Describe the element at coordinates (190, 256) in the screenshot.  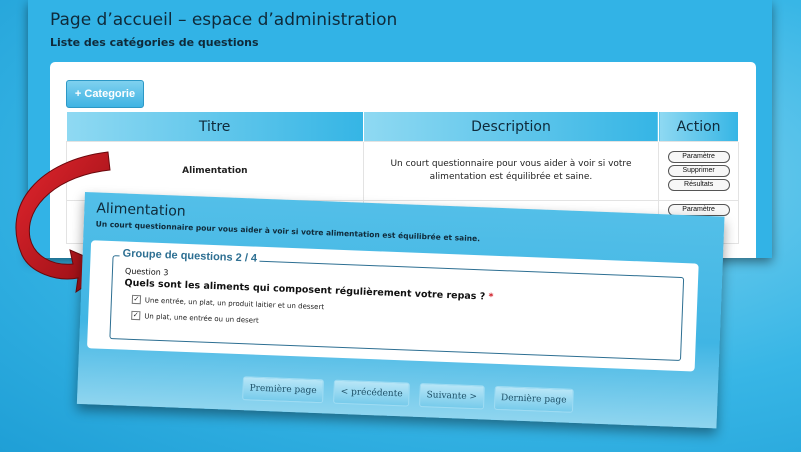
I see `group-legend: Groupe de questions 2 / 4` at that location.